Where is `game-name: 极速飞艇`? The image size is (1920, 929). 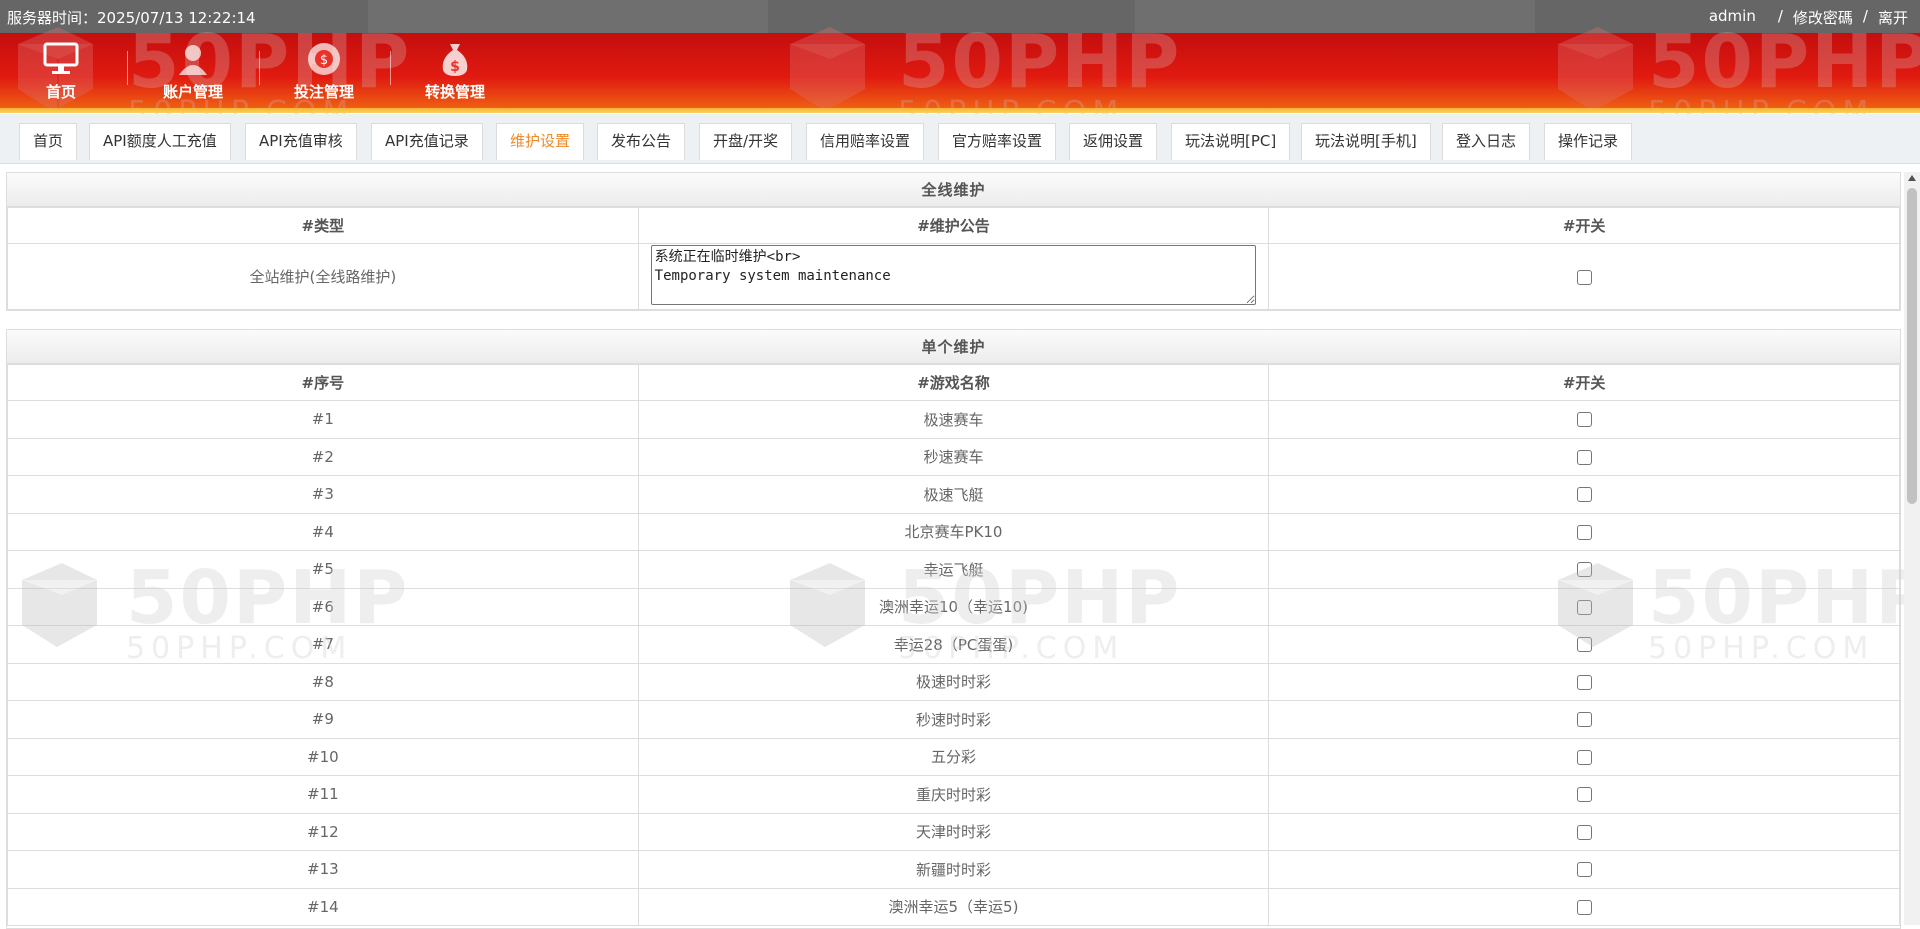
game-name: 极速飞艇 is located at coordinates (953, 494).